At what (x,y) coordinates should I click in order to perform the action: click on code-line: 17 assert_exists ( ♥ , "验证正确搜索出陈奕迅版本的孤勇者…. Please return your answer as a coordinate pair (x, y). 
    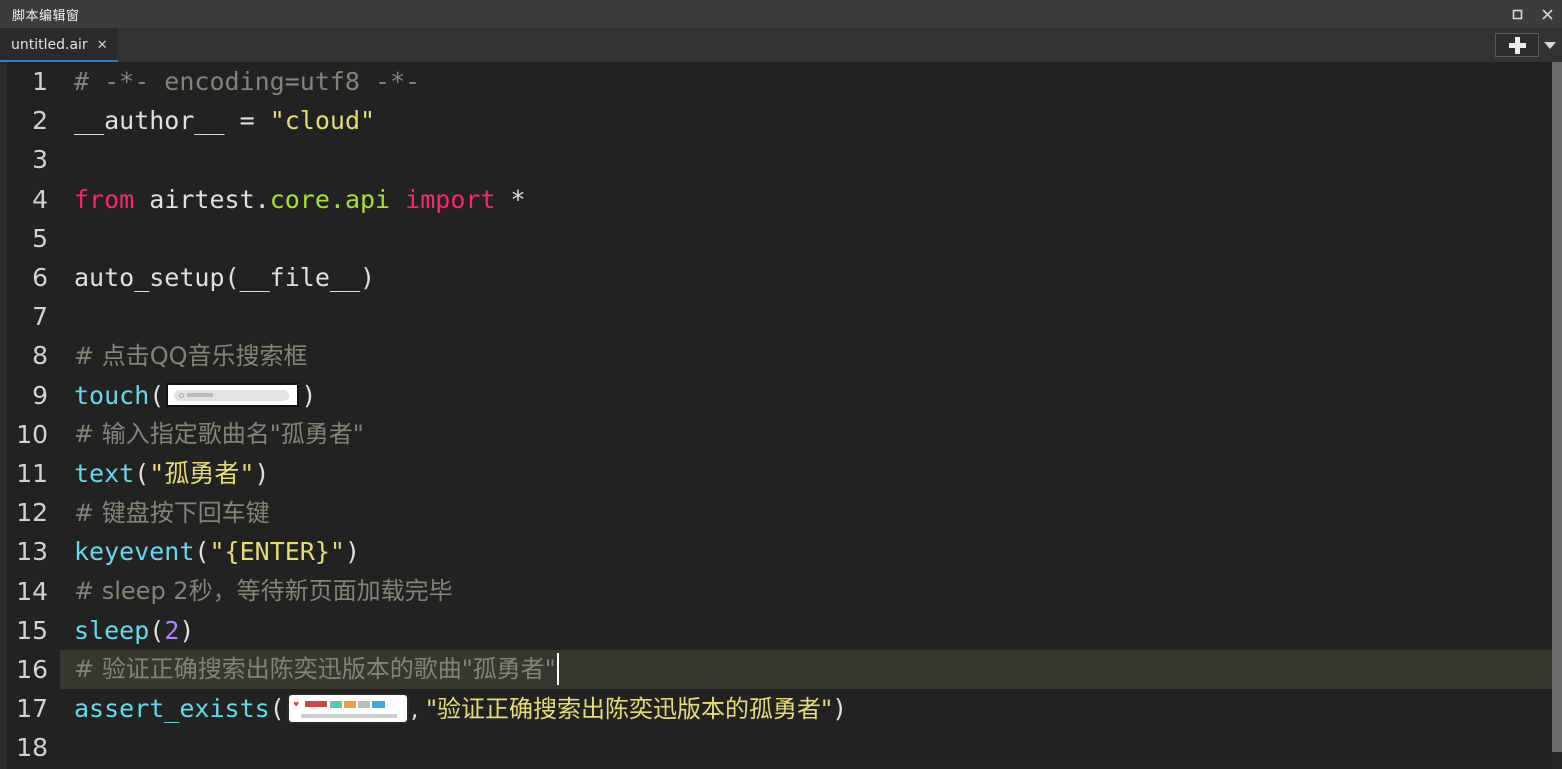
    Looking at the image, I should click on (781, 708).